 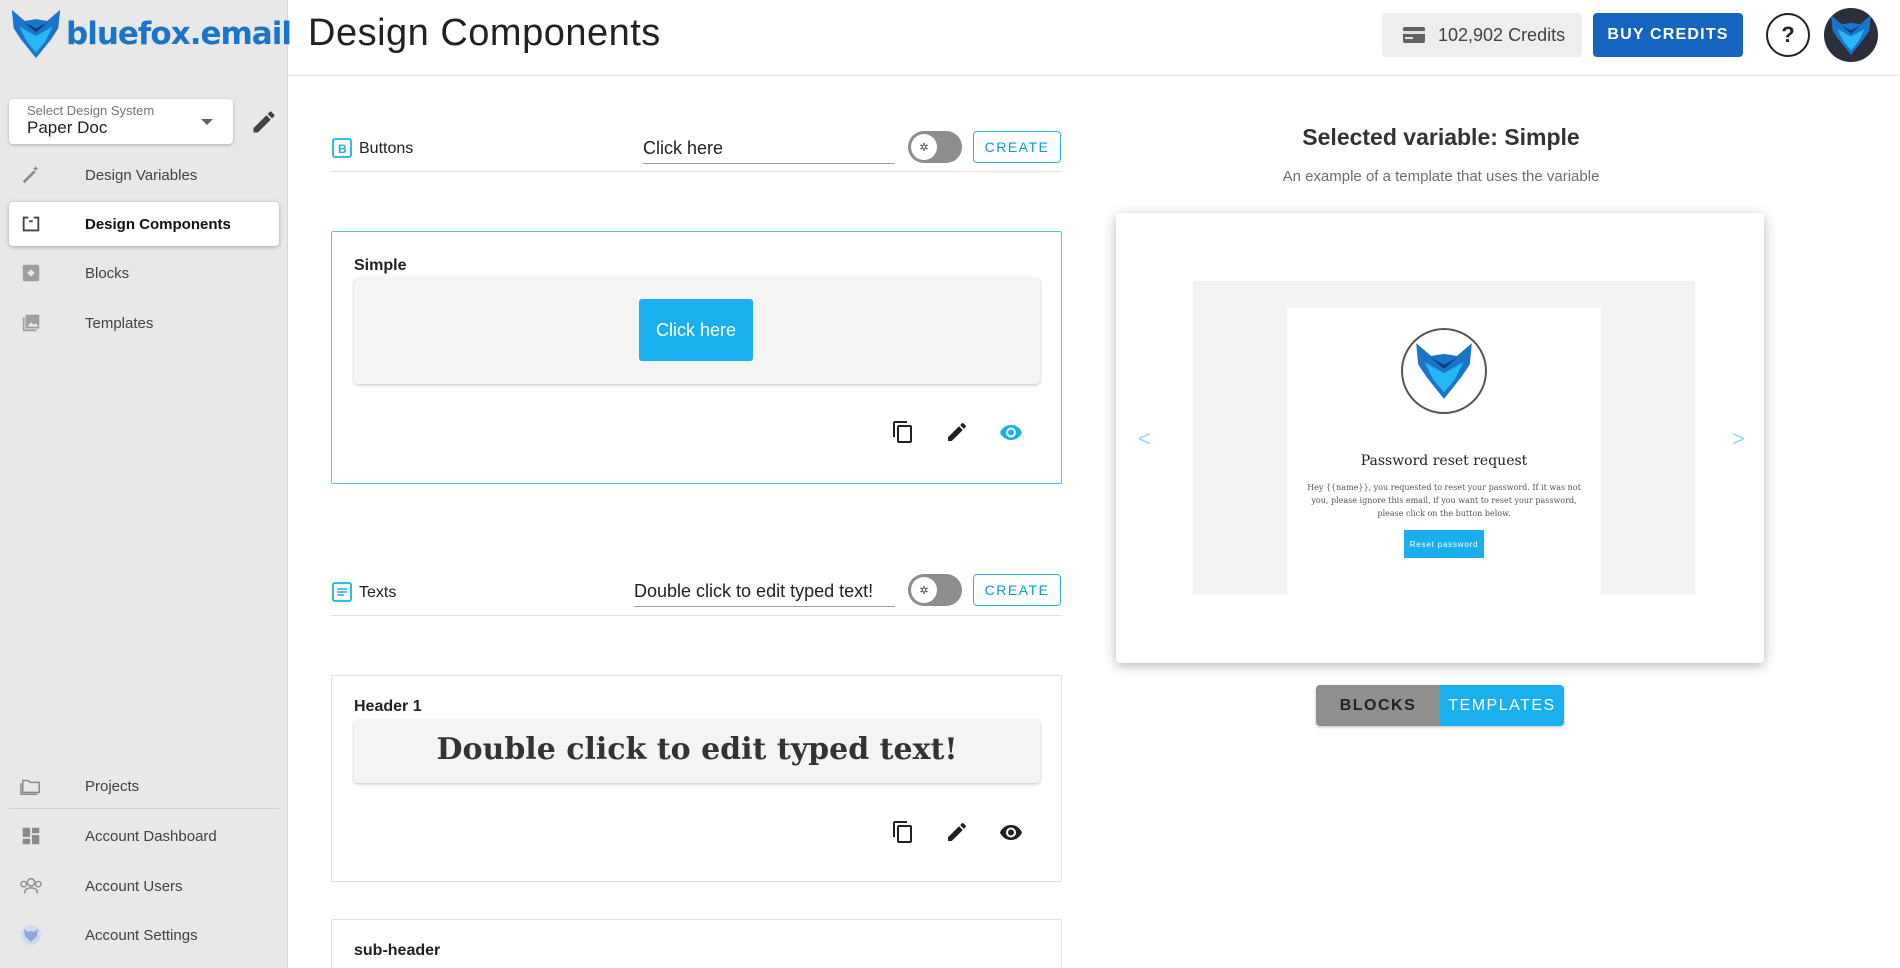 I want to click on sidebar-item-label: Blocks, so click(x=107, y=273).